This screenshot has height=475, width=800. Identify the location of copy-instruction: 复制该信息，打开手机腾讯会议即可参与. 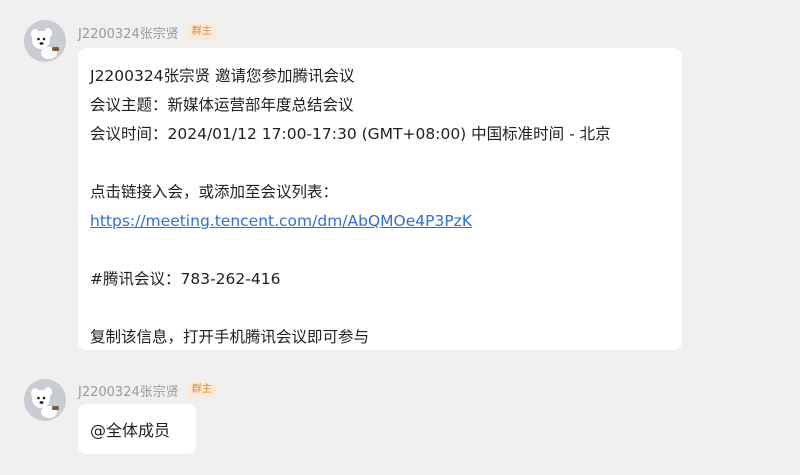
(230, 337).